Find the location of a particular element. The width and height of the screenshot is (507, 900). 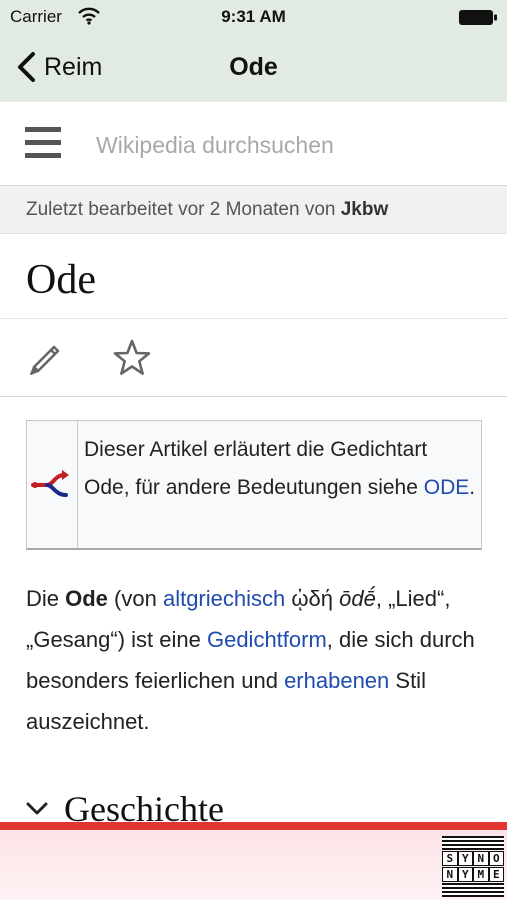

link-altgriechisch: altgriechisch is located at coordinates (224, 598).